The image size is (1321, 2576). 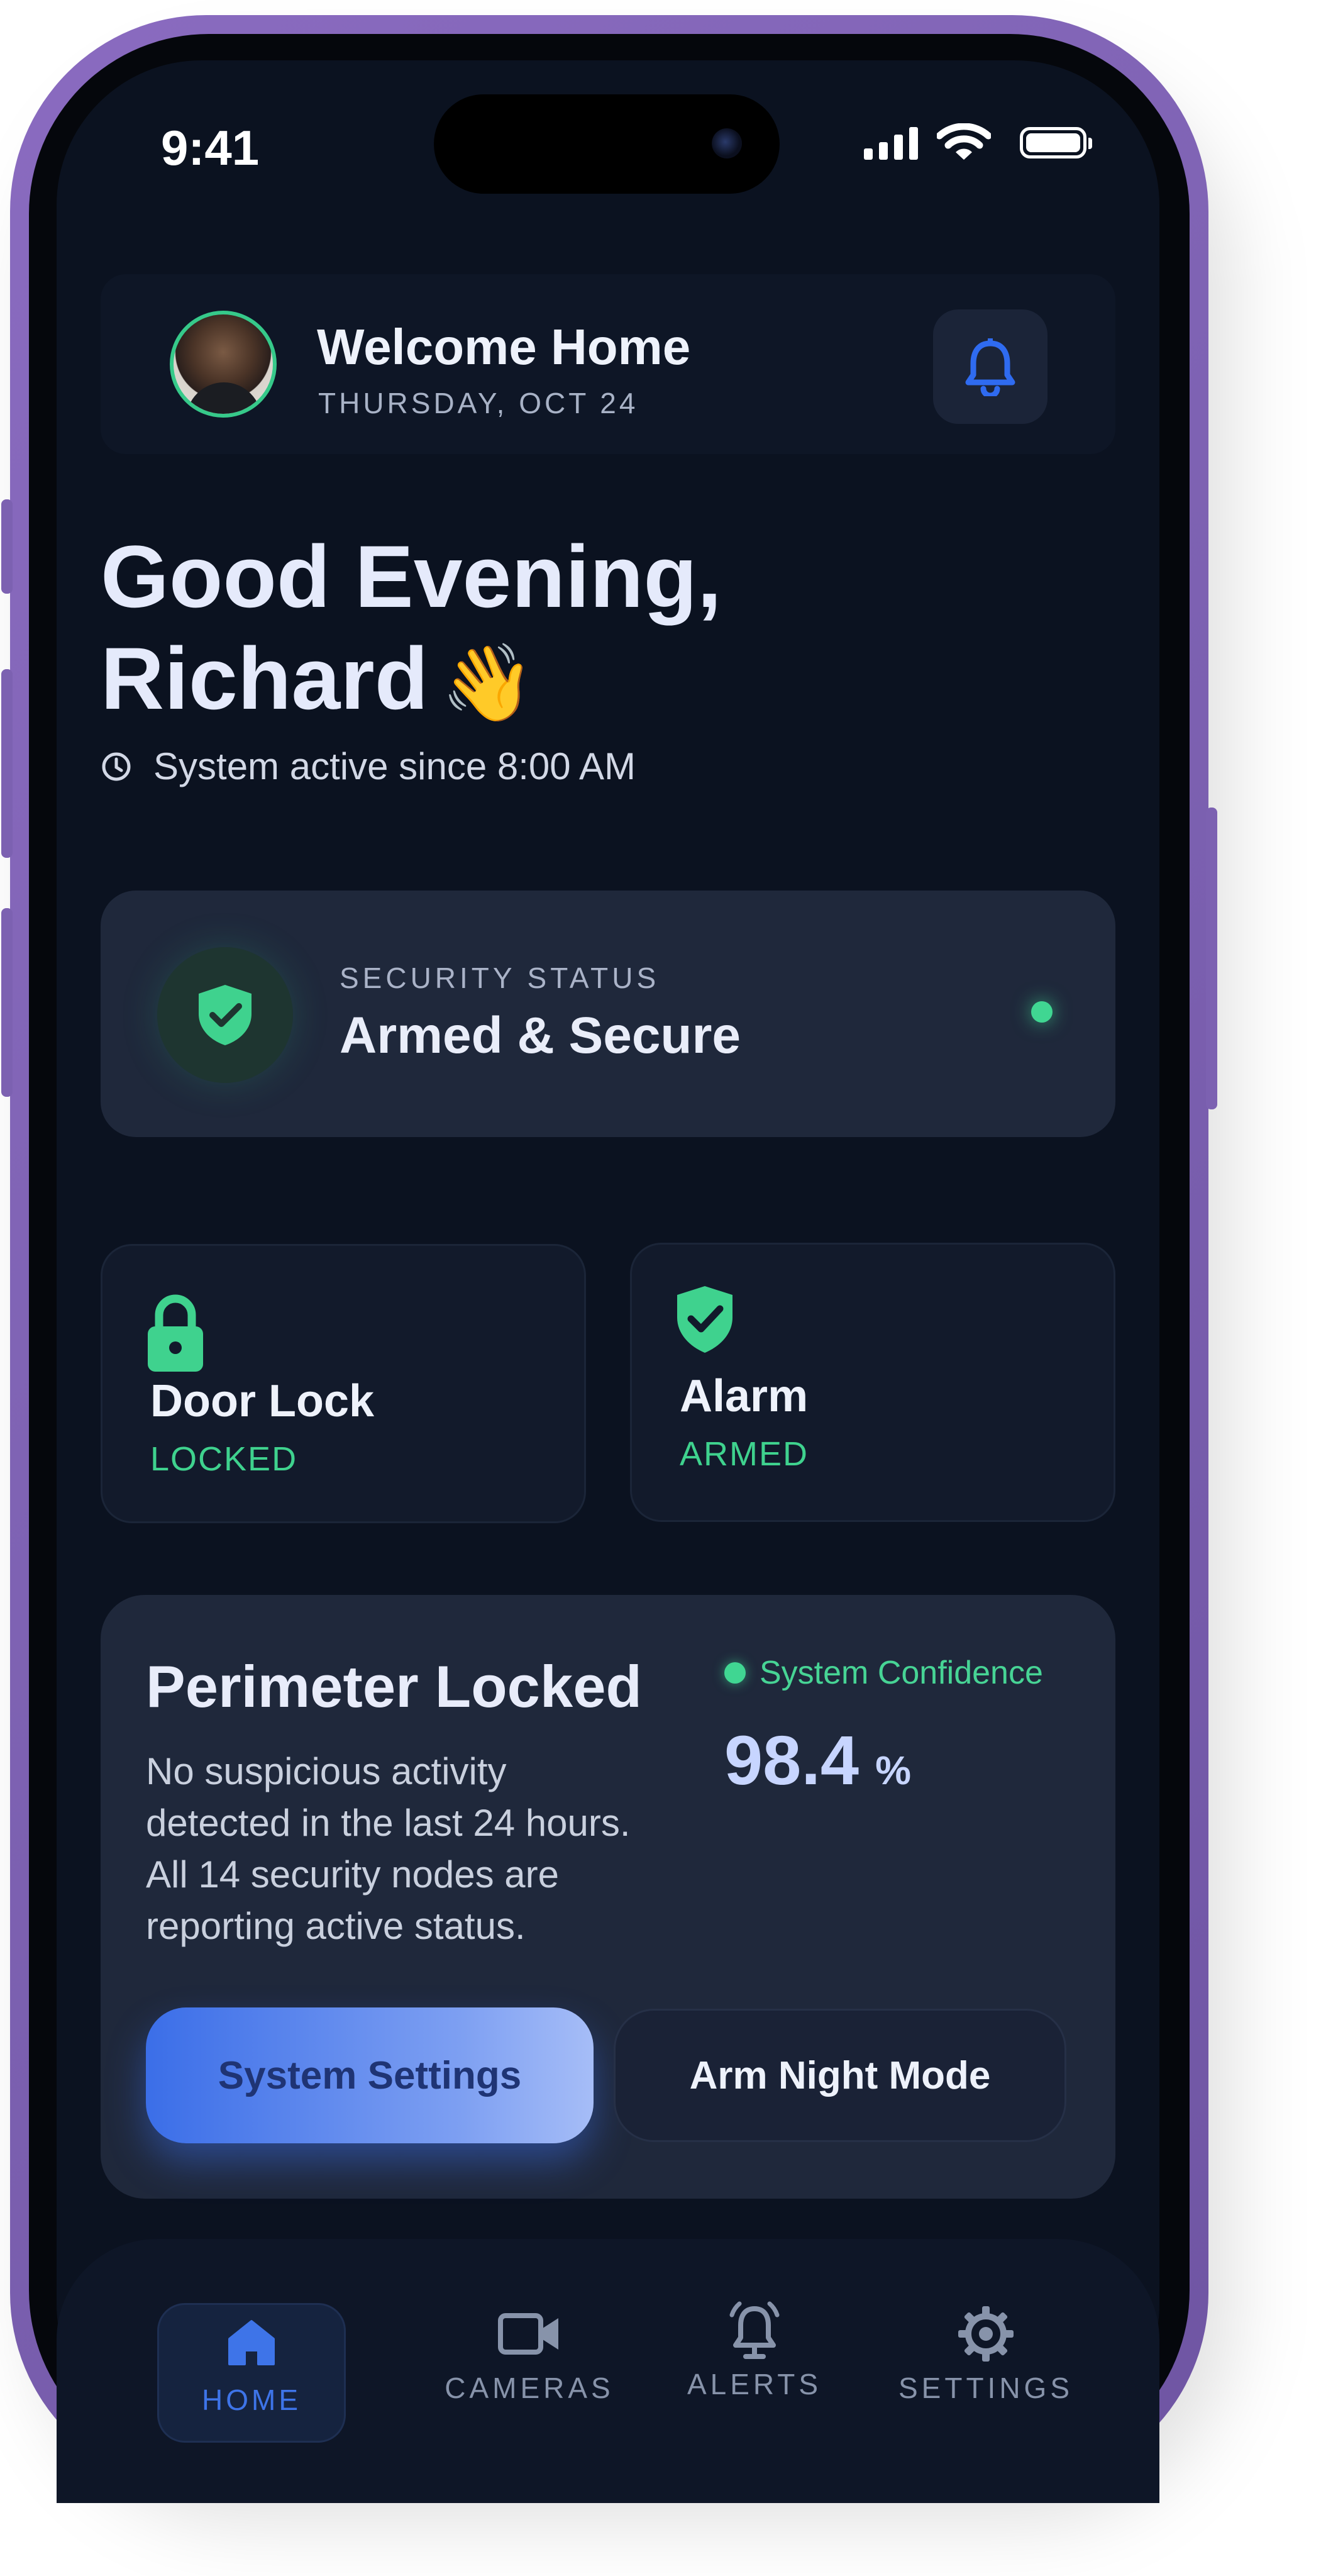 I want to click on alerts-icon-wrap, so click(x=754, y=2330).